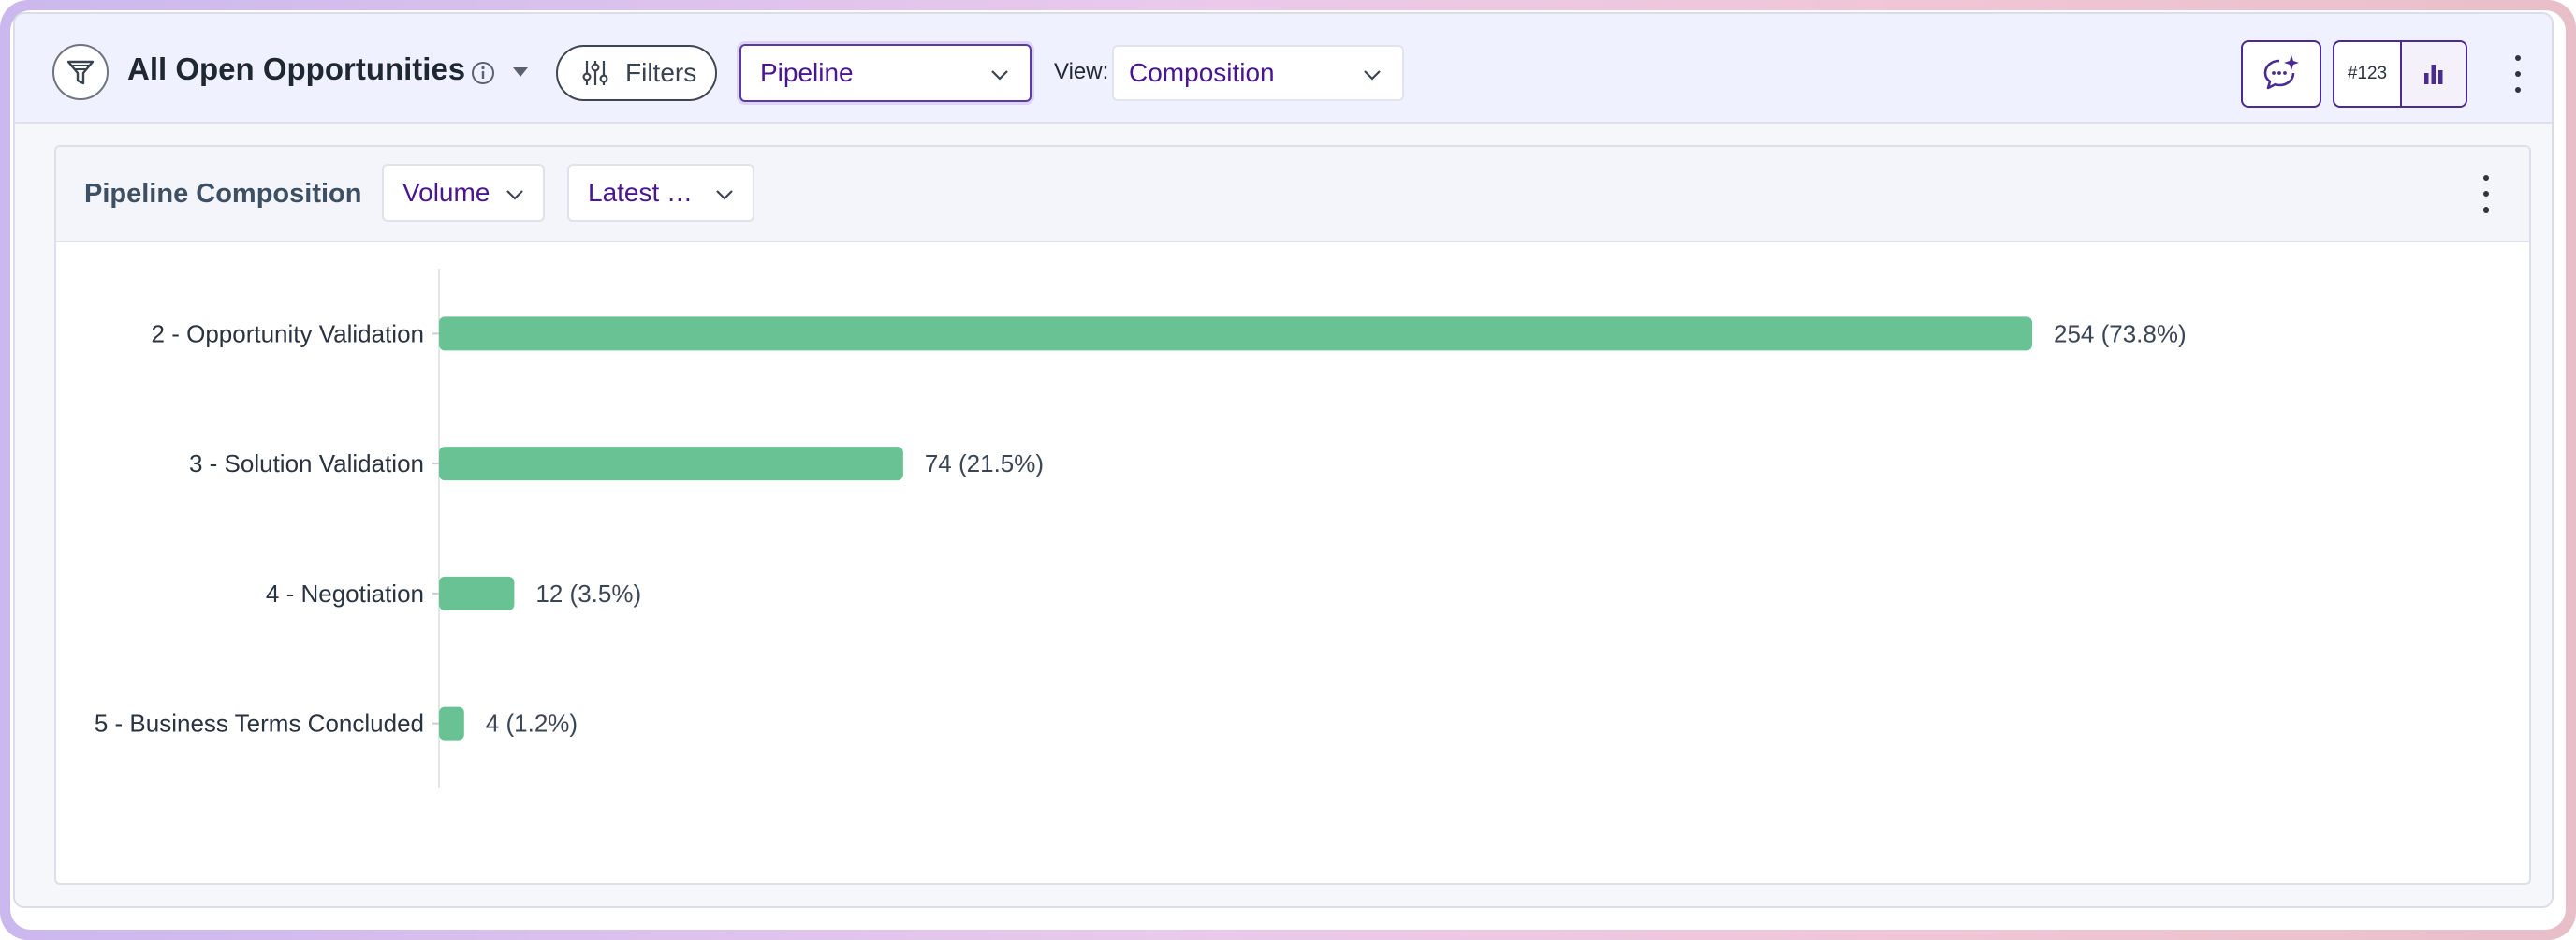 Image resolution: width=2576 pixels, height=940 pixels. I want to click on display-toggle: #123, so click(2400, 74).